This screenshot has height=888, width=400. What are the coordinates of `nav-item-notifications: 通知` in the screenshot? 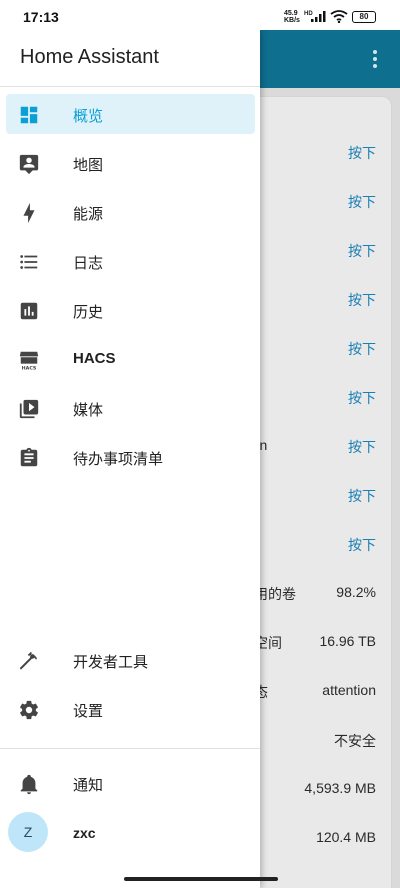 It's located at (130, 783).